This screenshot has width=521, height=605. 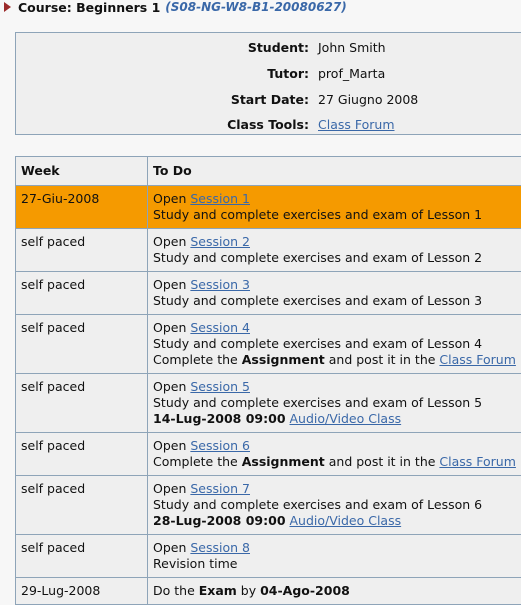 I want to click on class-tools-row: Class Tools: Class Forum, so click(x=268, y=127).